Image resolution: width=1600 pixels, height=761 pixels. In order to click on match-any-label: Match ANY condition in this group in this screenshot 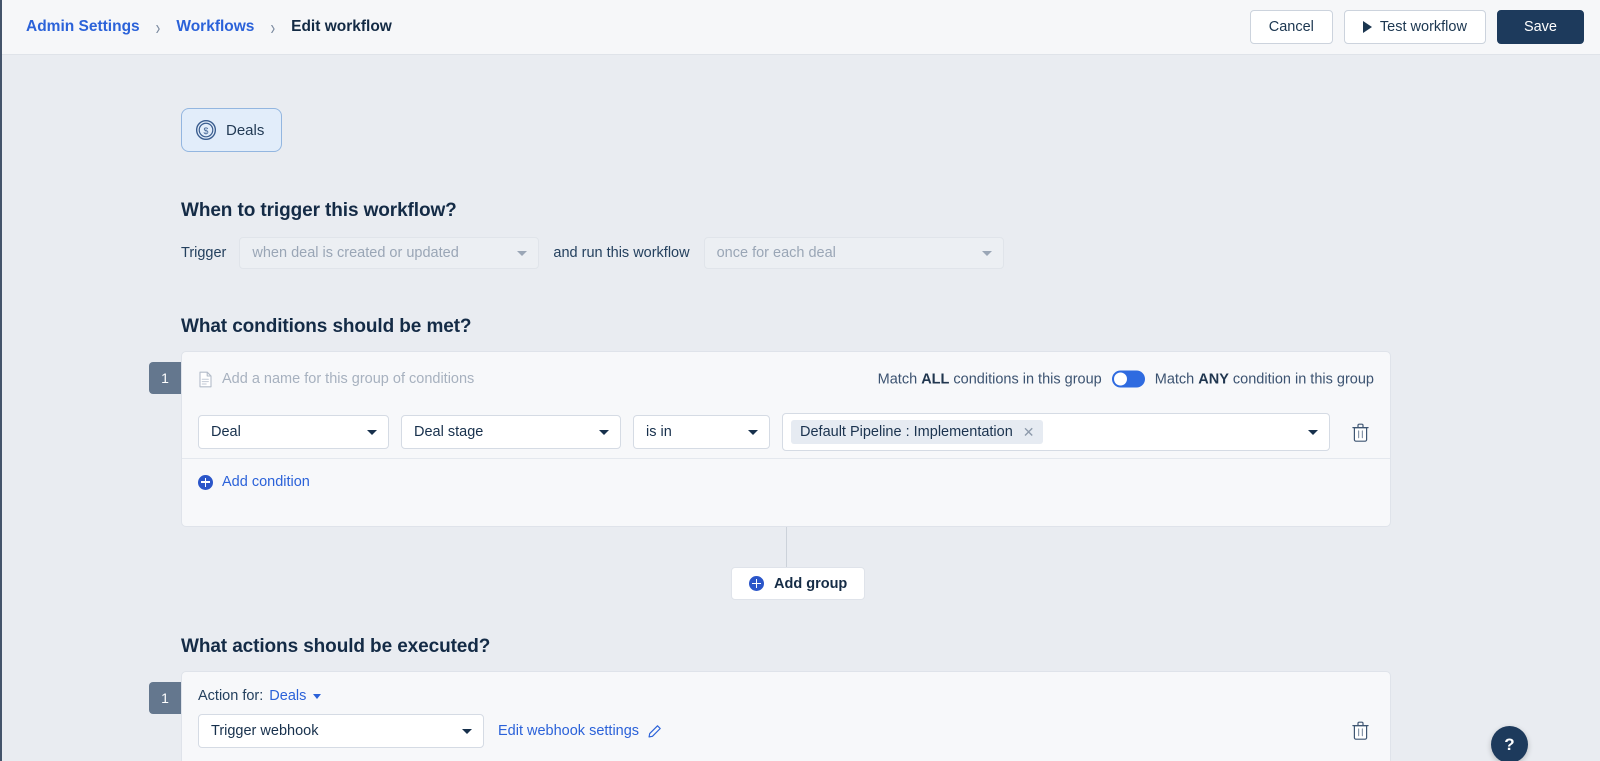, I will do `click(1264, 379)`.